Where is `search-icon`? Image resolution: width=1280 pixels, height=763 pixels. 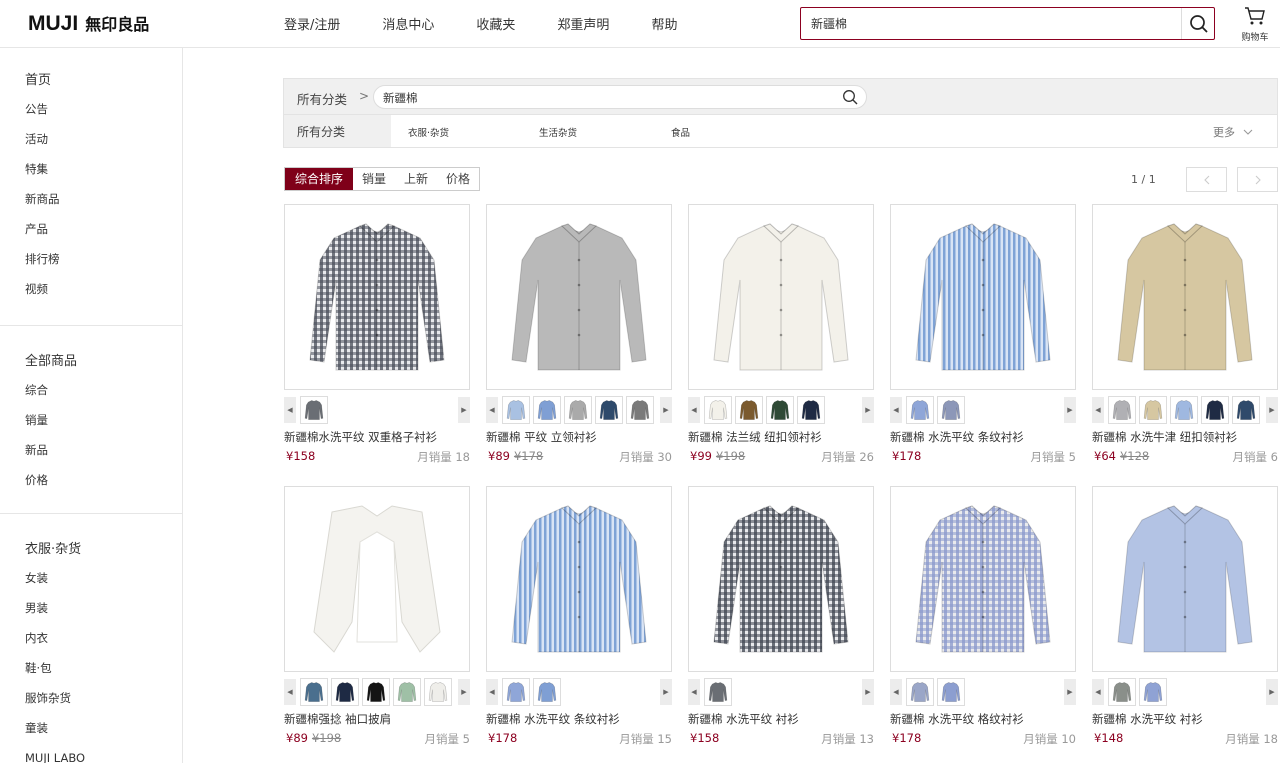
search-icon is located at coordinates (850, 97).